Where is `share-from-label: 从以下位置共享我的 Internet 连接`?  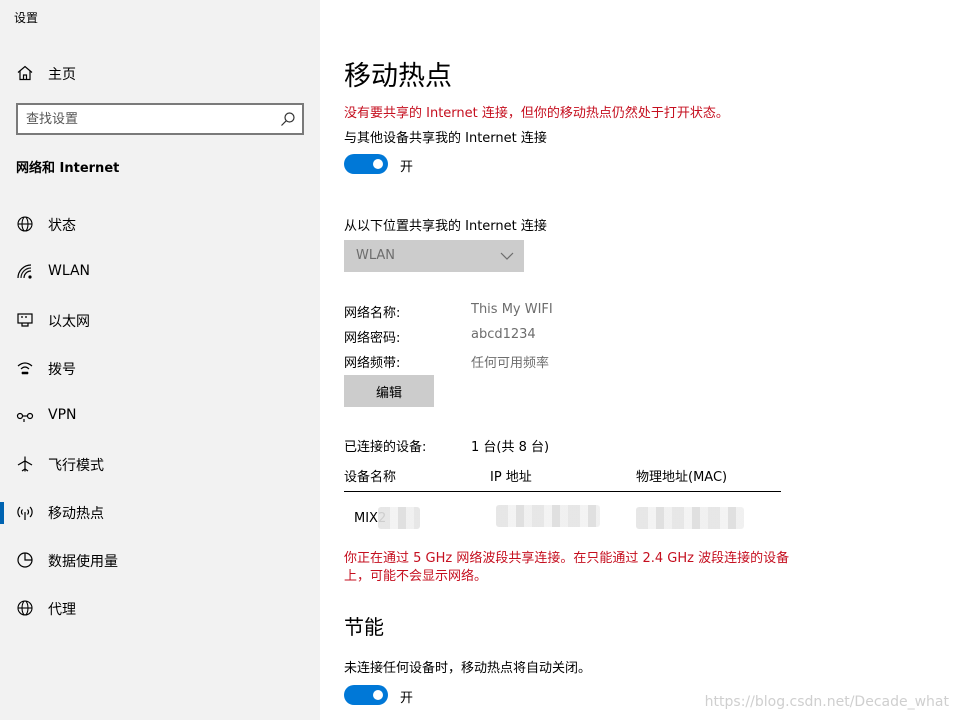
share-from-label: 从以下位置共享我的 Internet 连接 is located at coordinates (445, 226).